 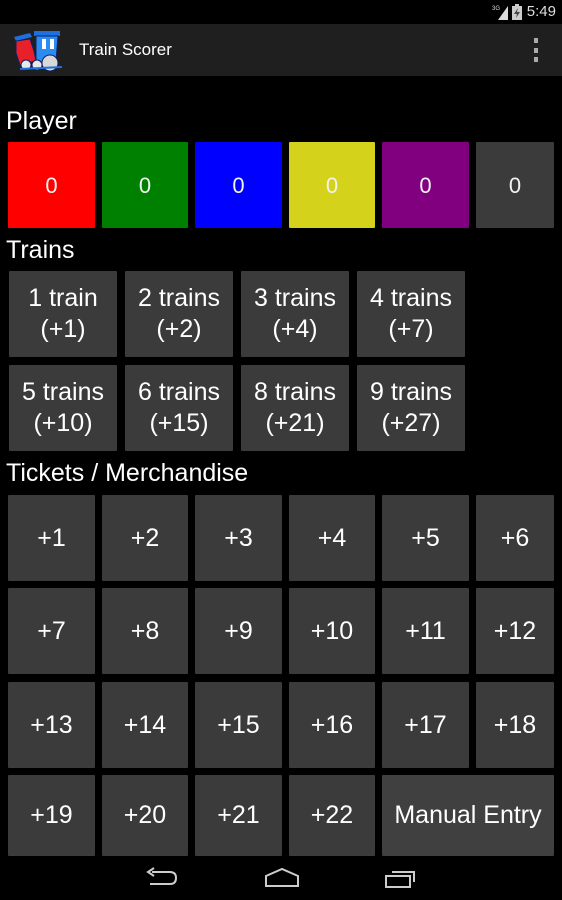 I want to click on ticket-button: +17, so click(x=425, y=725).